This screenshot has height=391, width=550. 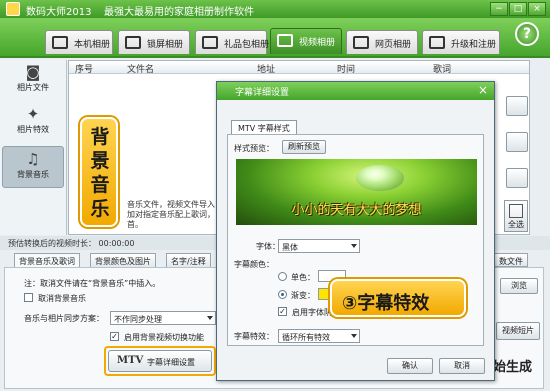 What do you see at coordinates (165, 45) in the screenshot?
I see `tab-label: 锁屏相册` at bounding box center [165, 45].